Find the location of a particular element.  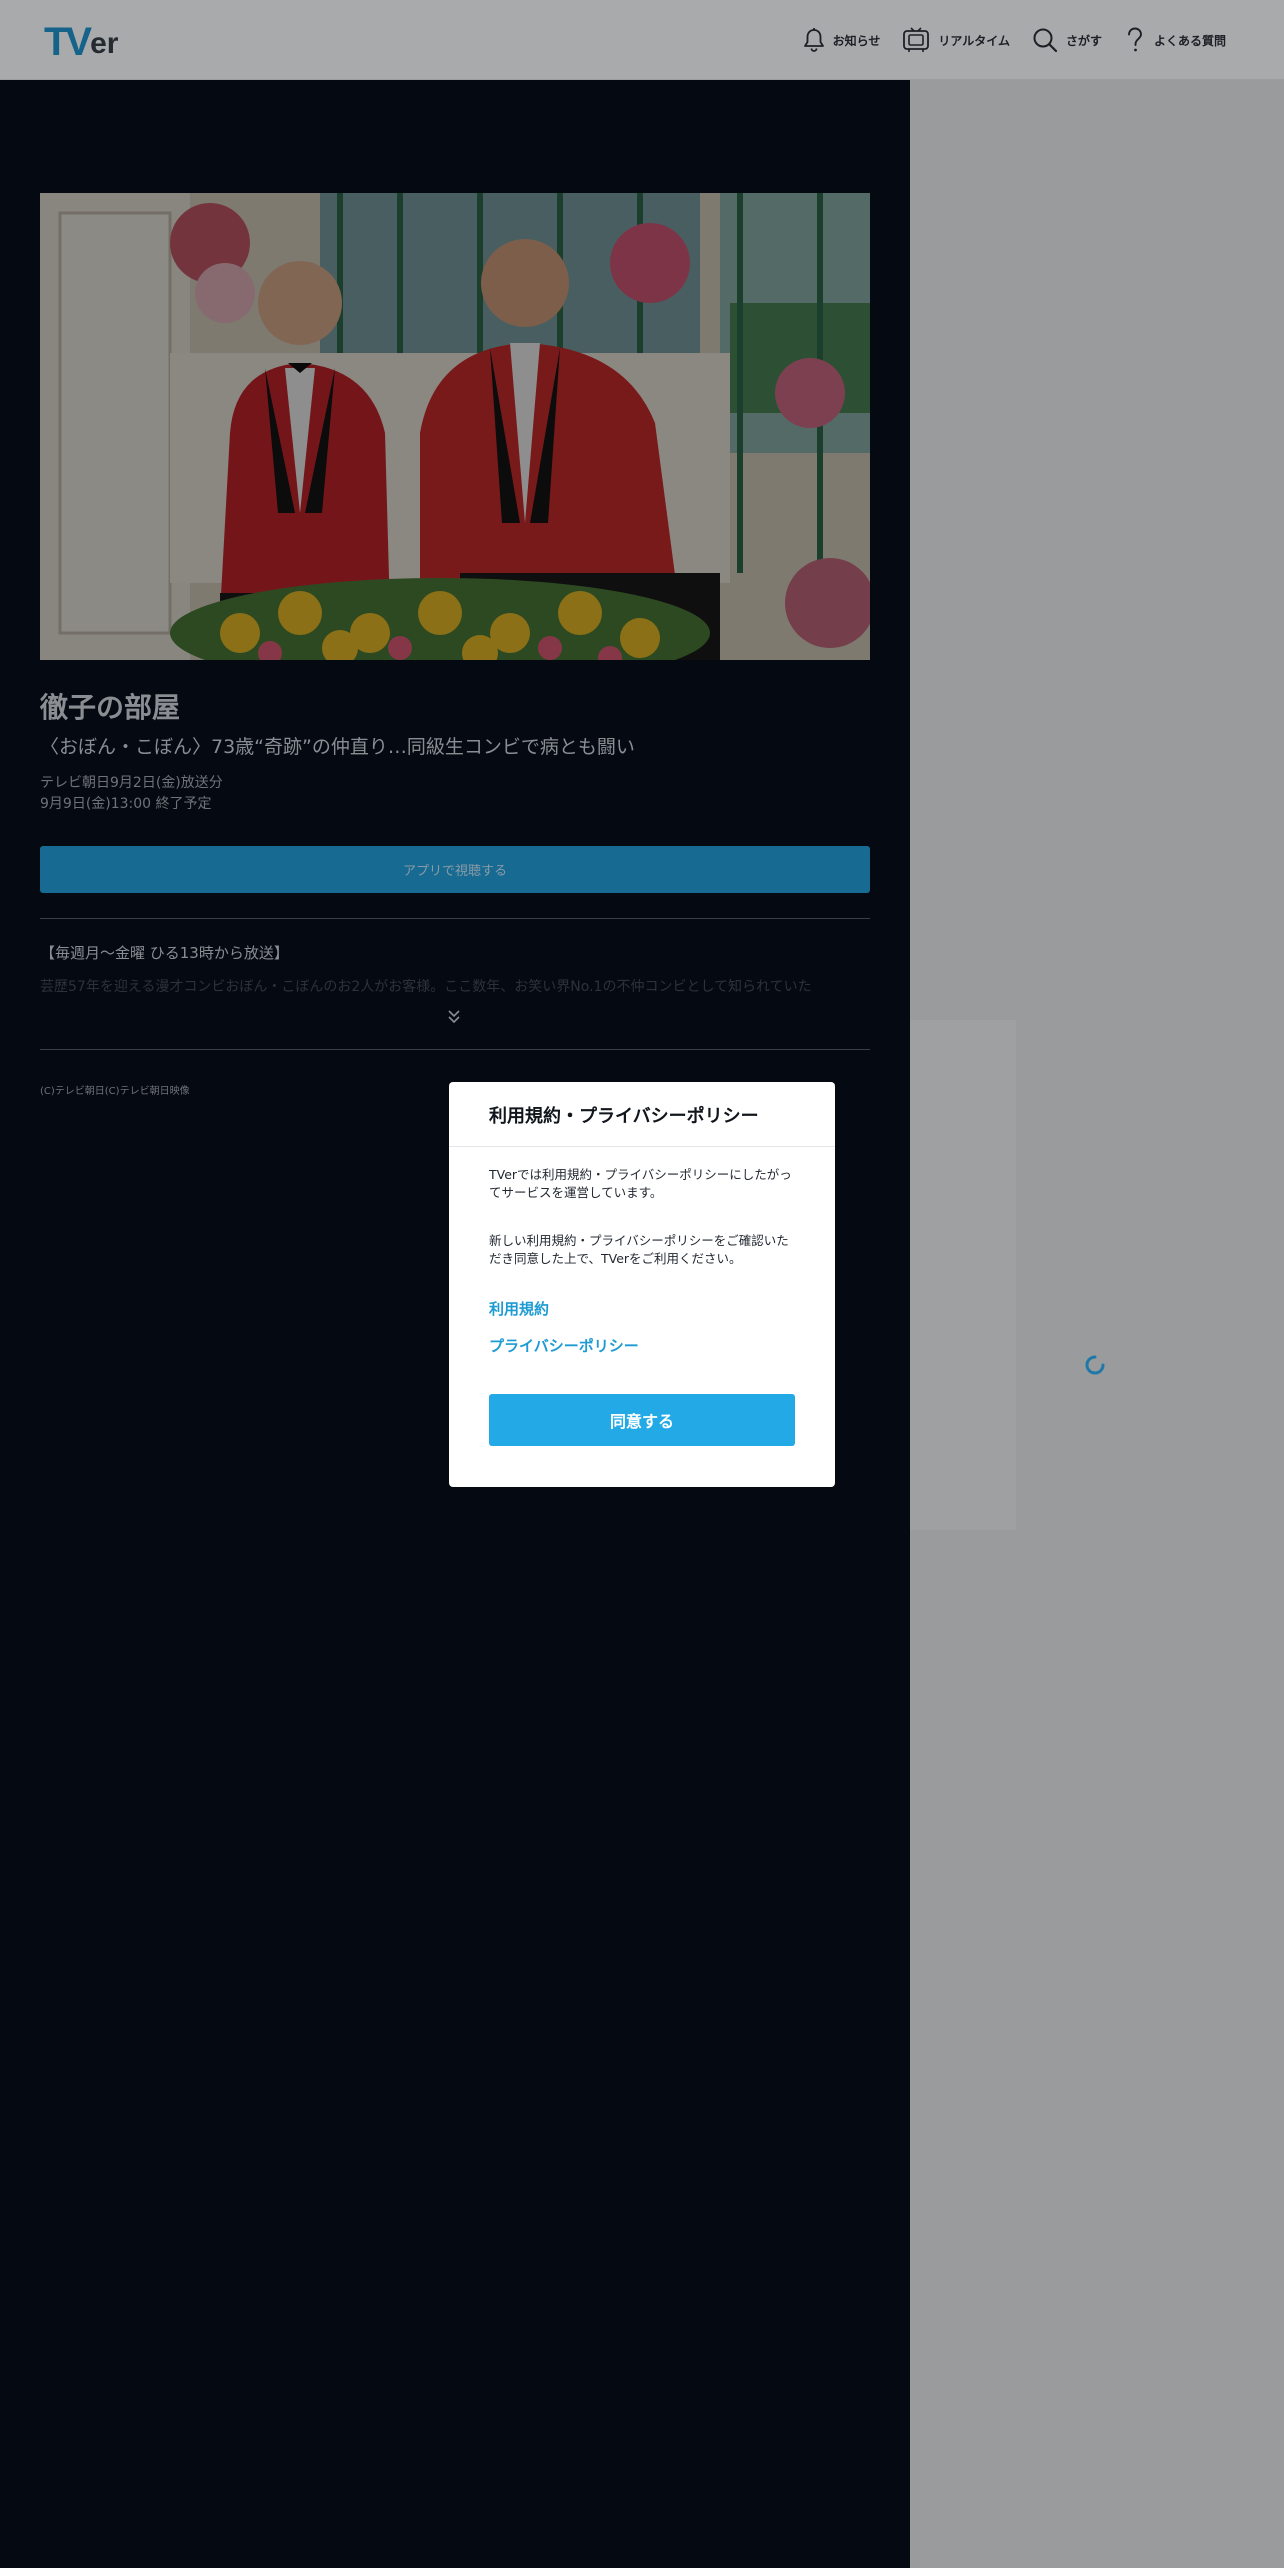

loading-spinner-icon is located at coordinates (1095, 1365).